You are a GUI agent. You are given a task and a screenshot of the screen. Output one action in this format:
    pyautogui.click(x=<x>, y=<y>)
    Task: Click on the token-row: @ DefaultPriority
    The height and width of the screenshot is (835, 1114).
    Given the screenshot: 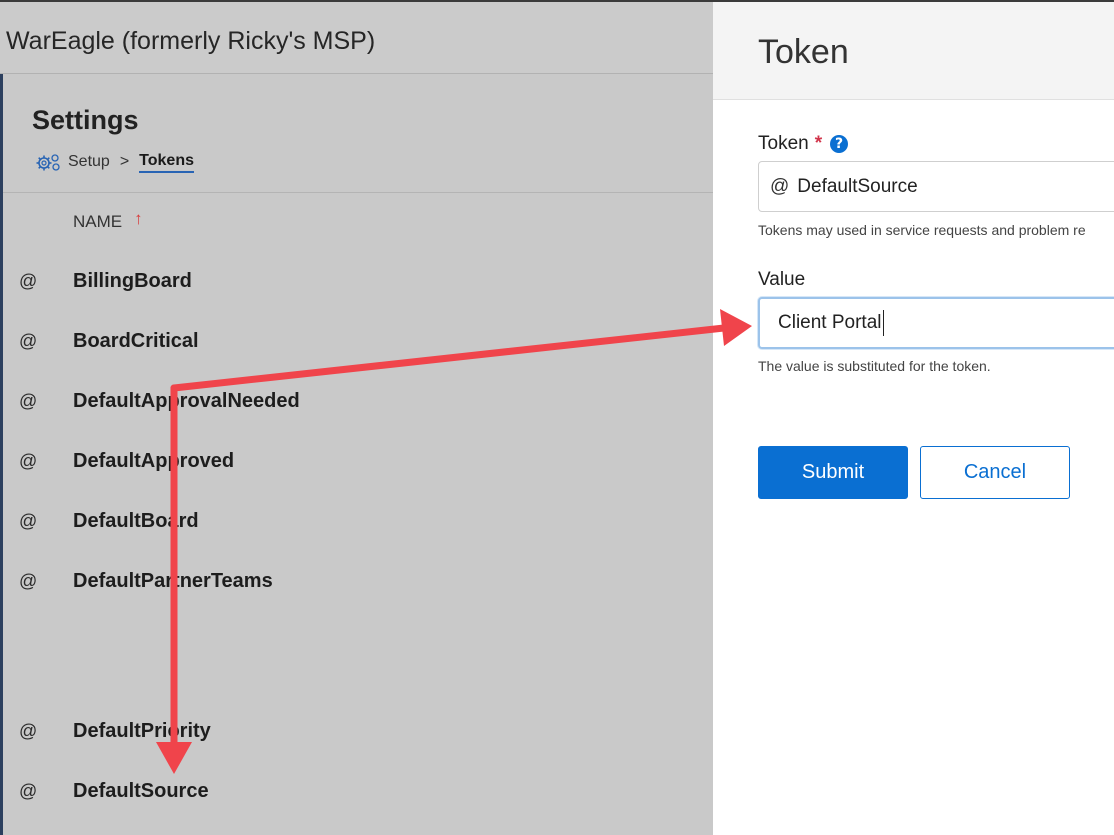 What is the action you would take?
    pyautogui.click(x=356, y=732)
    